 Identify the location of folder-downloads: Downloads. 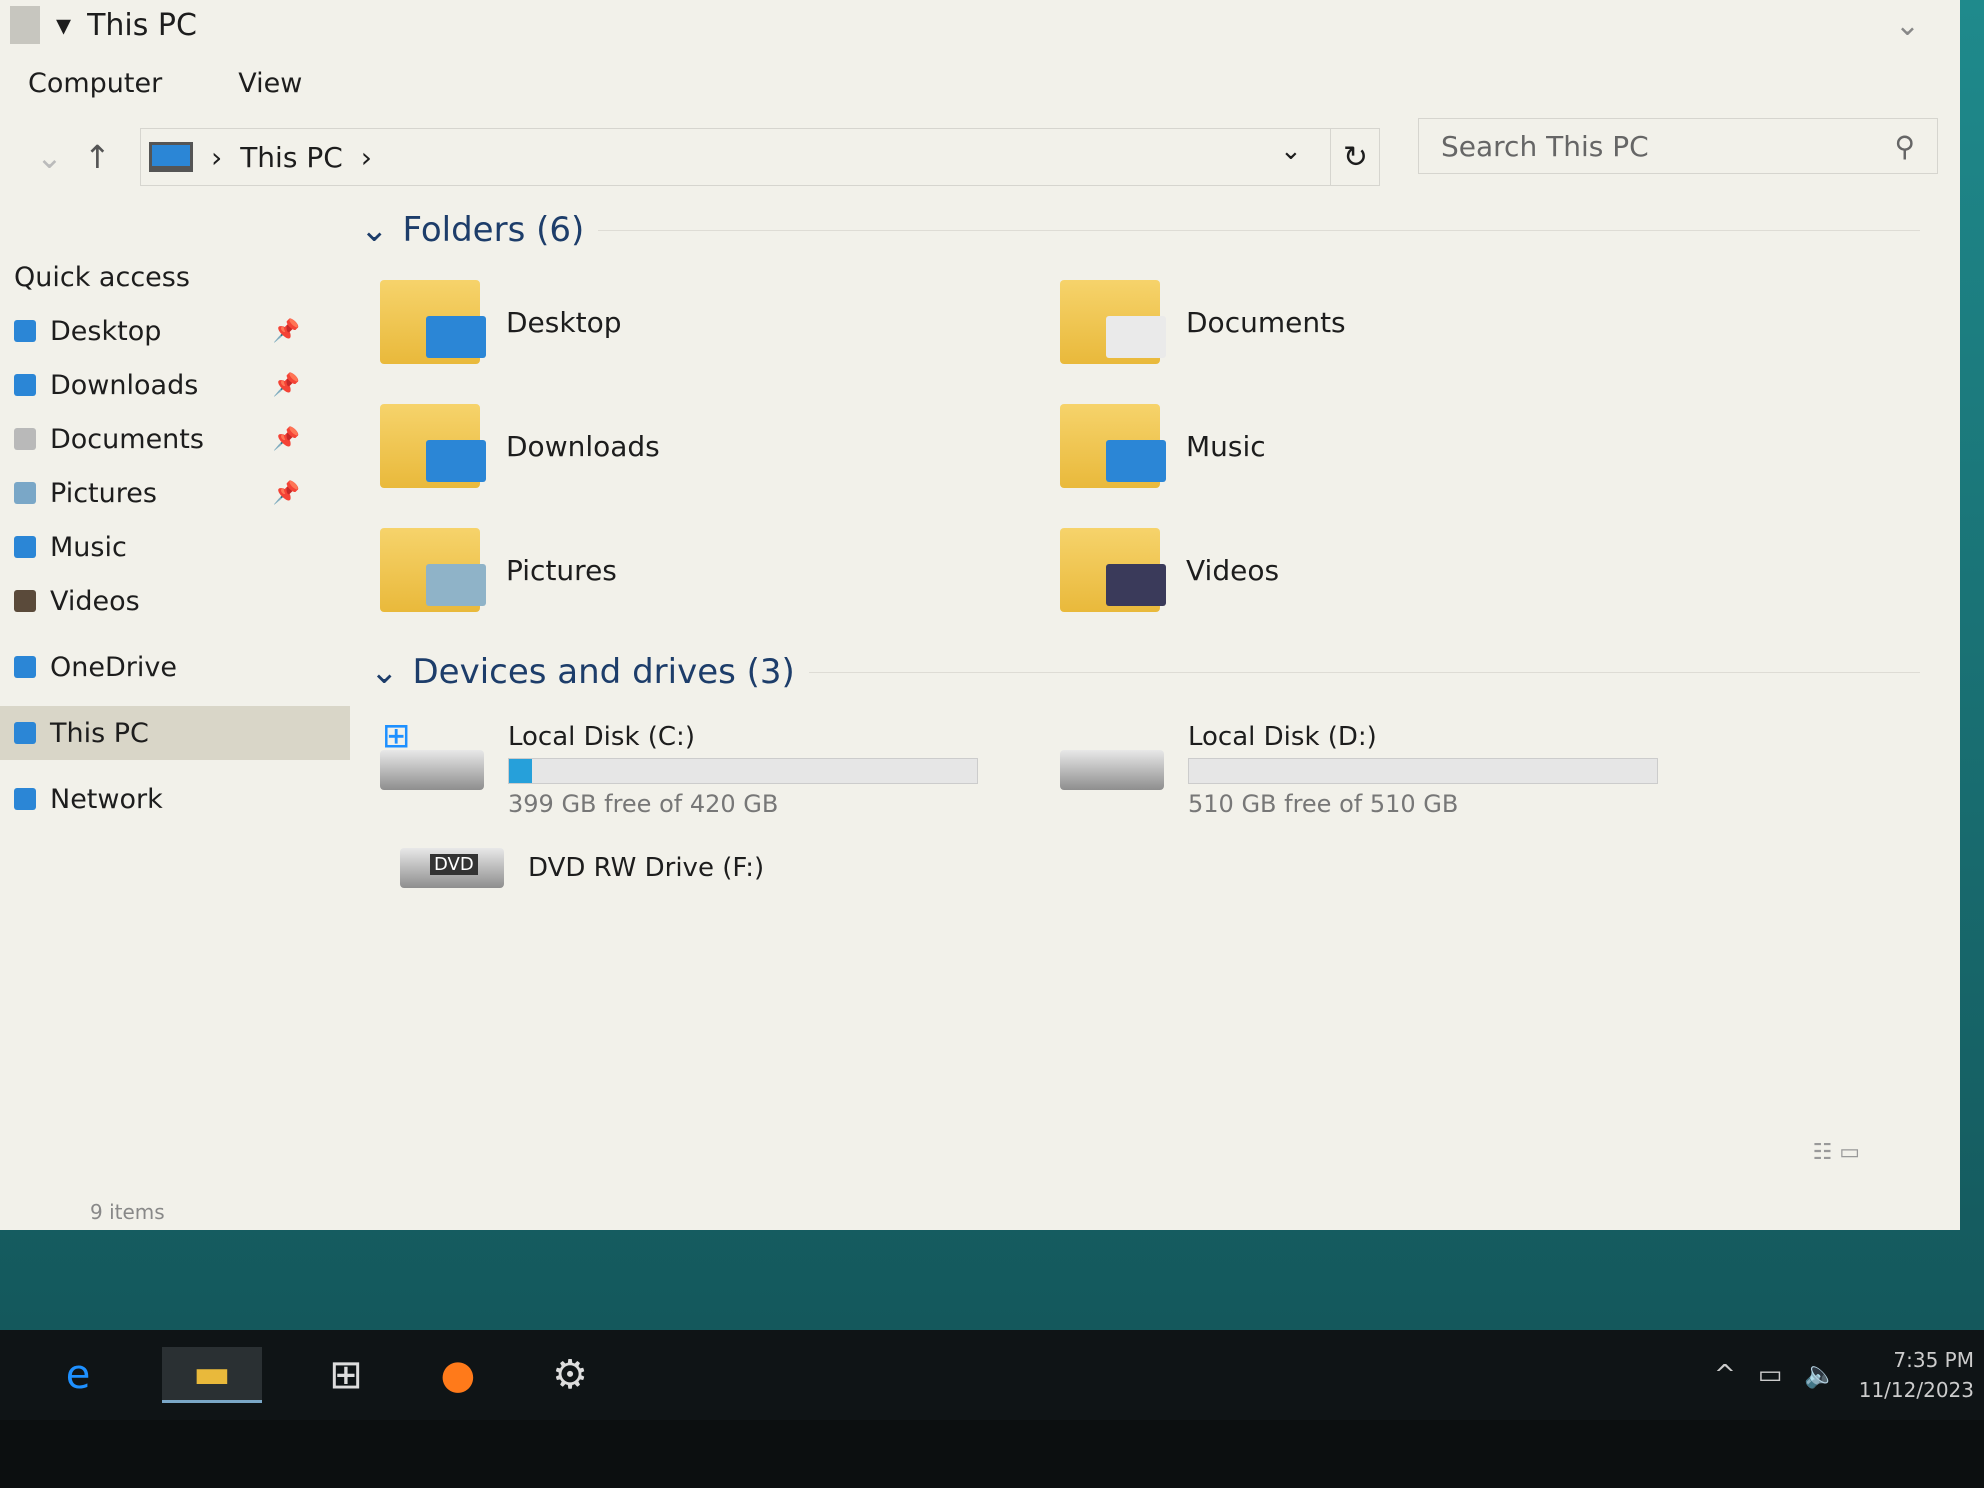
(720, 446).